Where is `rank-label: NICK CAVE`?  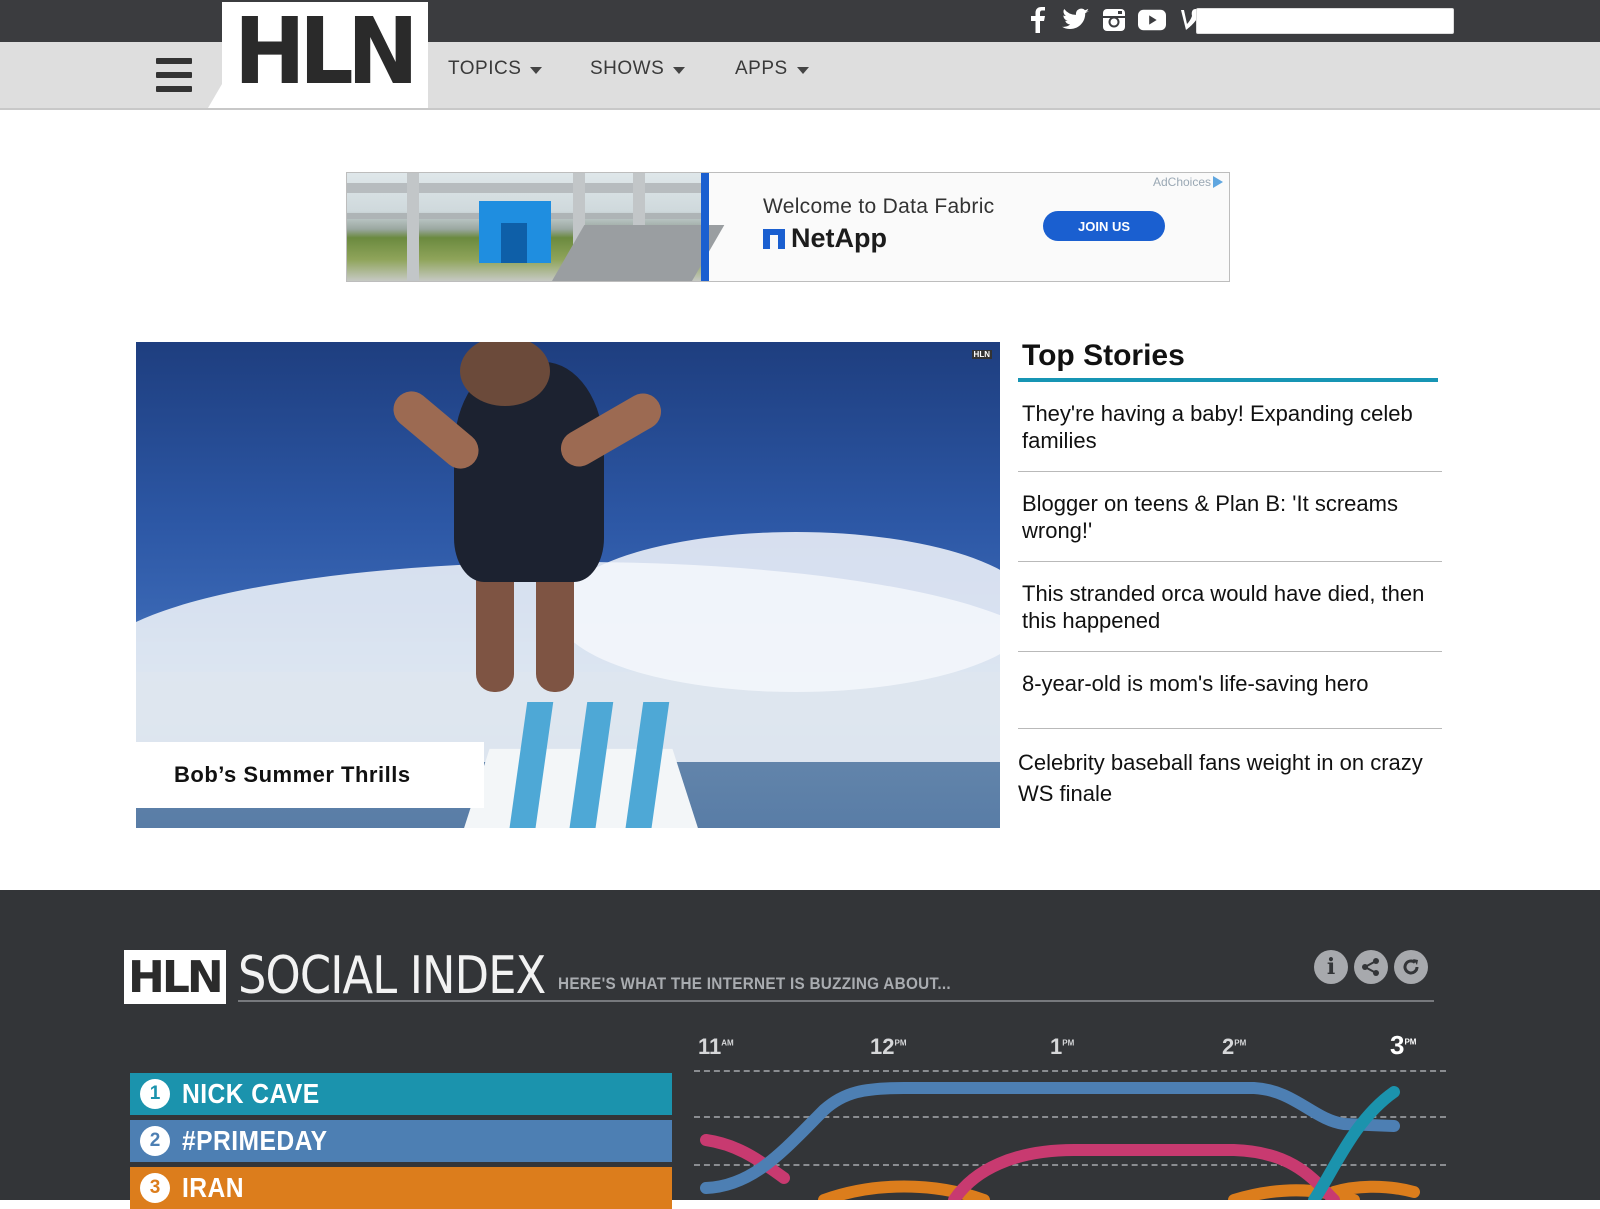
rank-label: NICK CAVE is located at coordinates (251, 1093).